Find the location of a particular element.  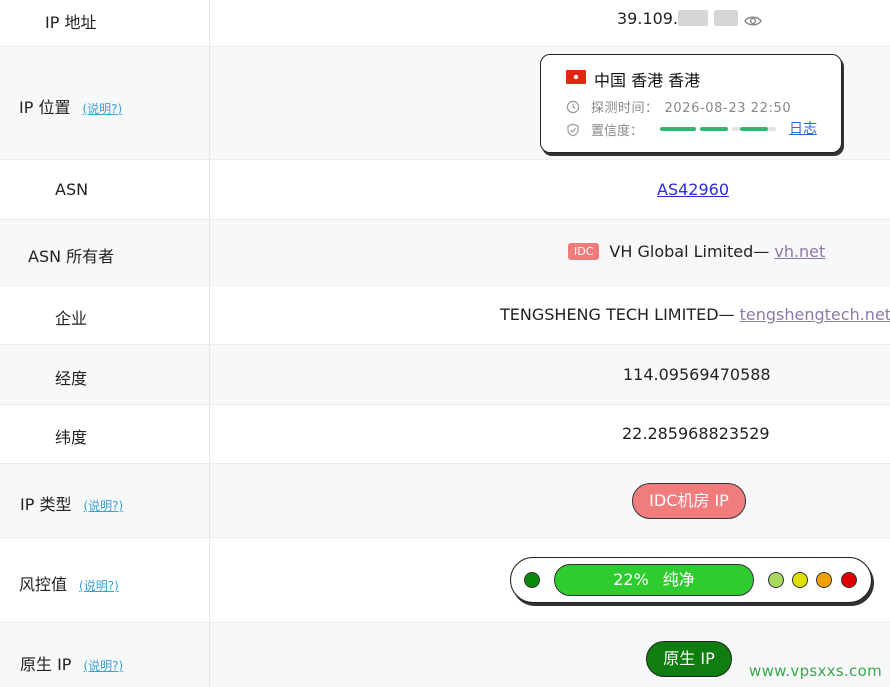

ip-type-label: IP 类型 (说明?) is located at coordinates (71, 503).